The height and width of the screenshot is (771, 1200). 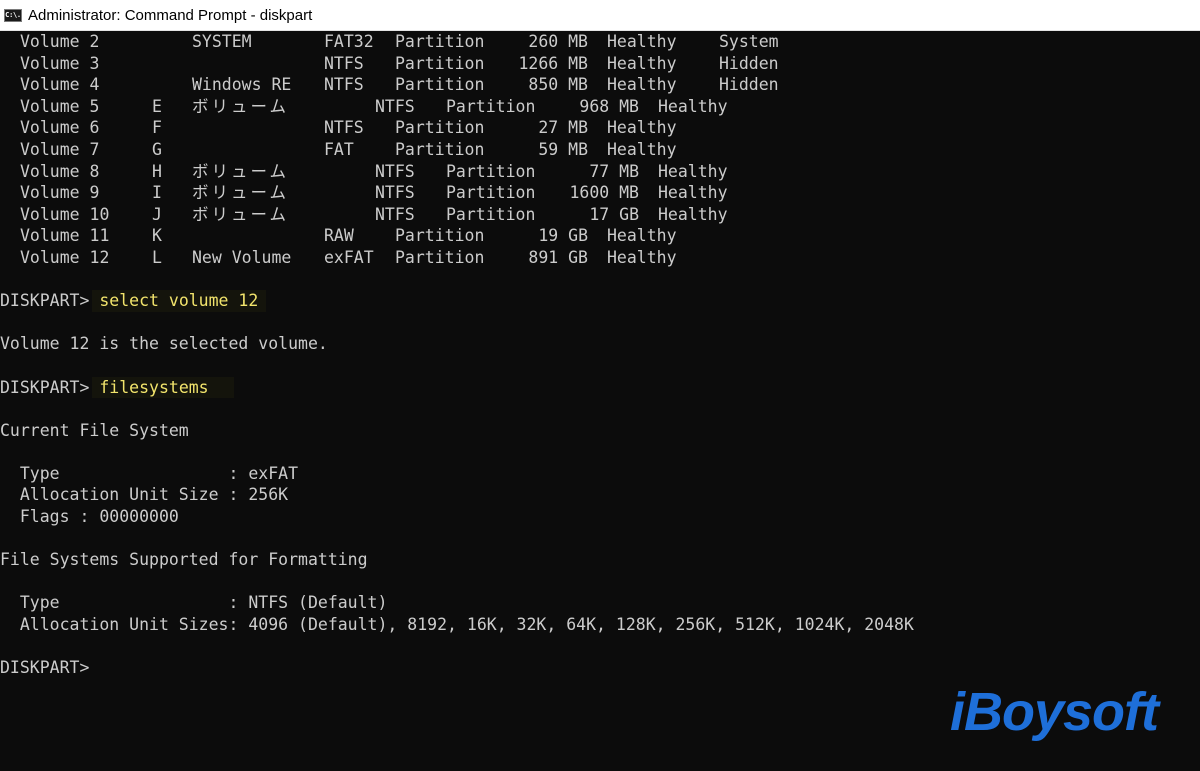 What do you see at coordinates (157, 193) in the screenshot?
I see `volume-letter: I` at bounding box center [157, 193].